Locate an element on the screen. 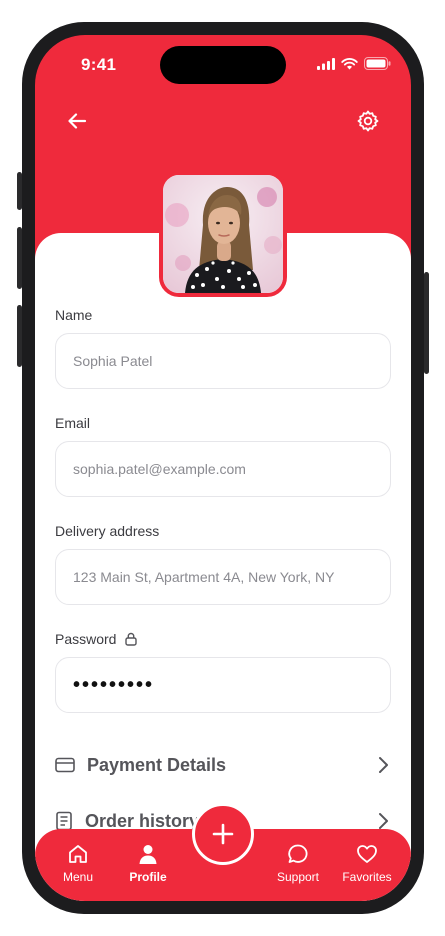  nav-support: Support is located at coordinates (298, 863).